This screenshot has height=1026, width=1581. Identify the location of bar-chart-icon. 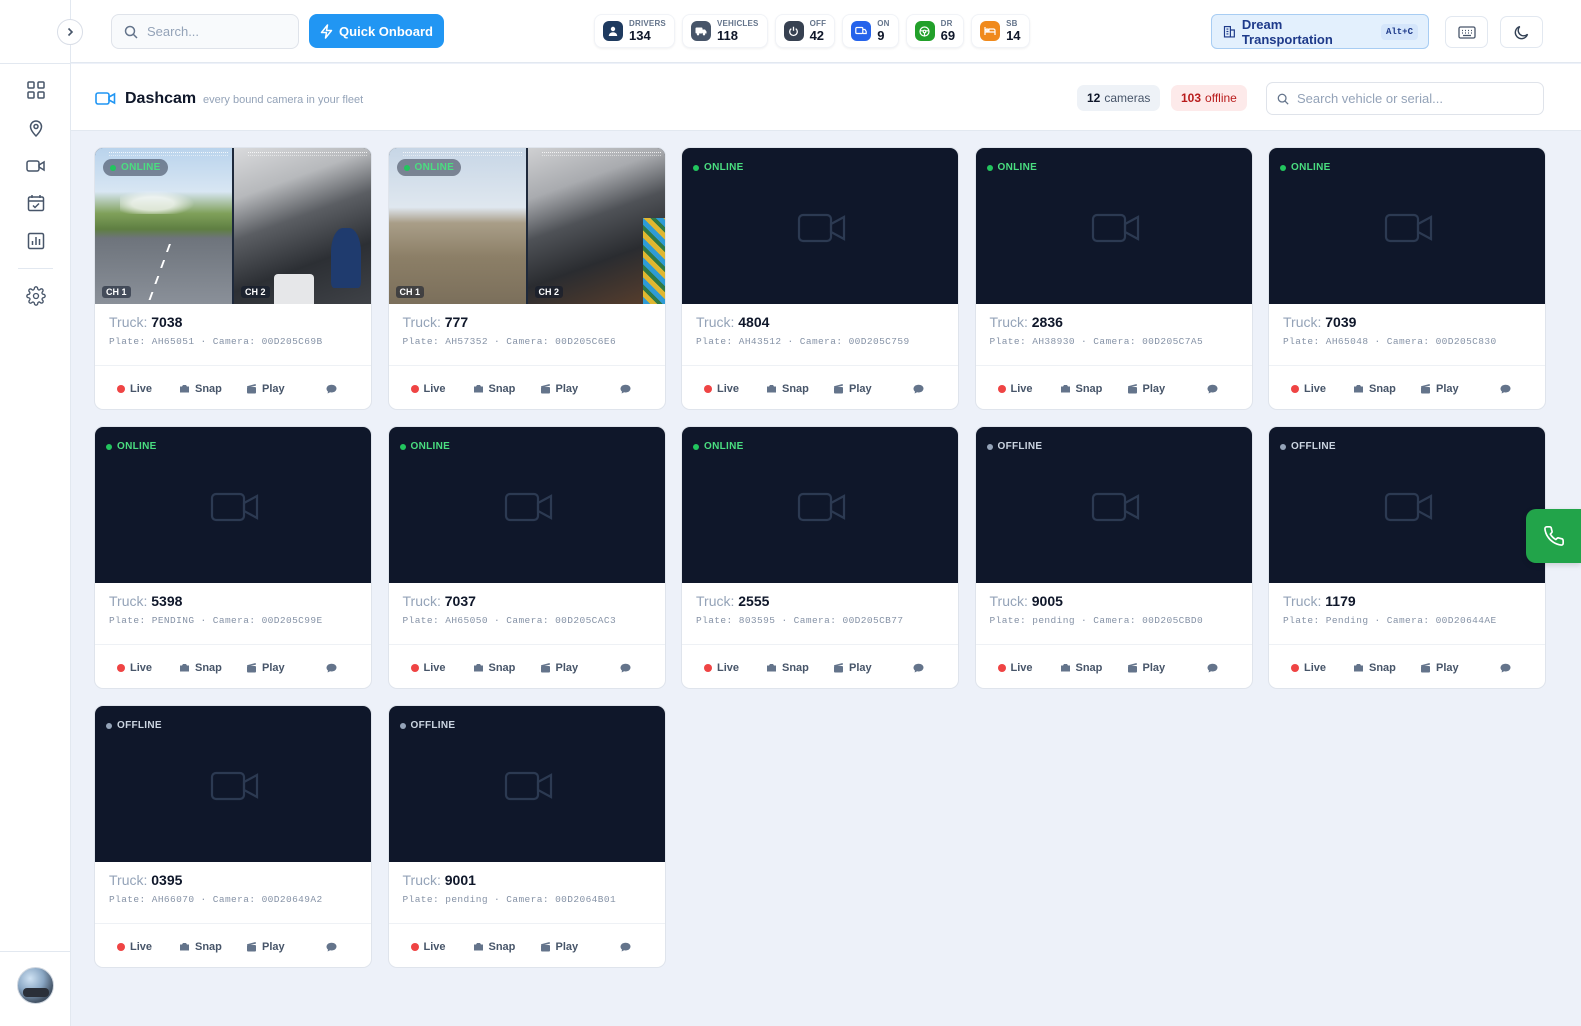
(36, 241).